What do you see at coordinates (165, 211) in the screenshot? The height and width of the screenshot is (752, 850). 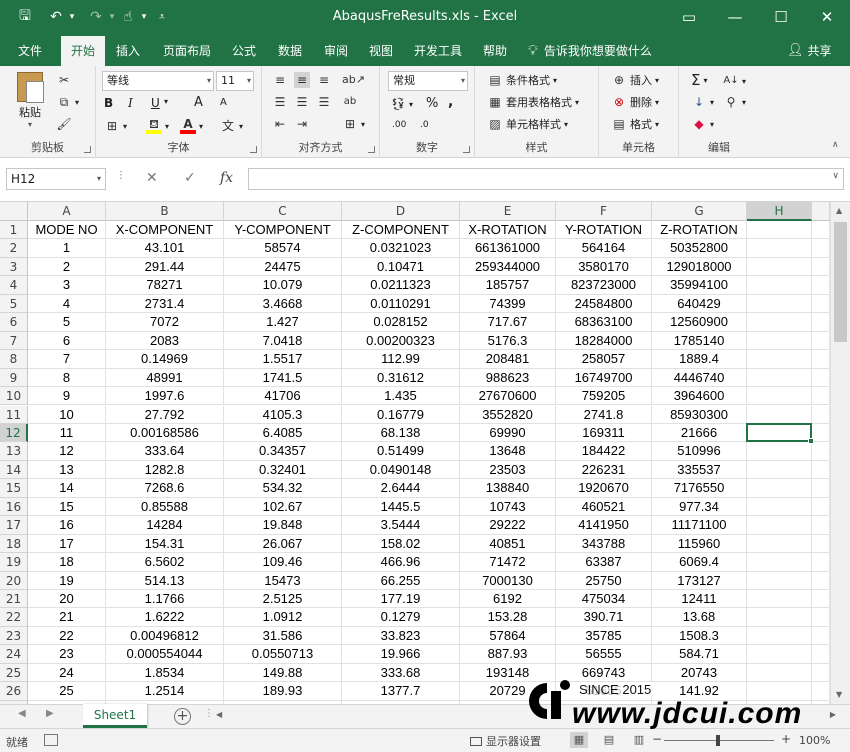 I see `column-header-b: B` at bounding box center [165, 211].